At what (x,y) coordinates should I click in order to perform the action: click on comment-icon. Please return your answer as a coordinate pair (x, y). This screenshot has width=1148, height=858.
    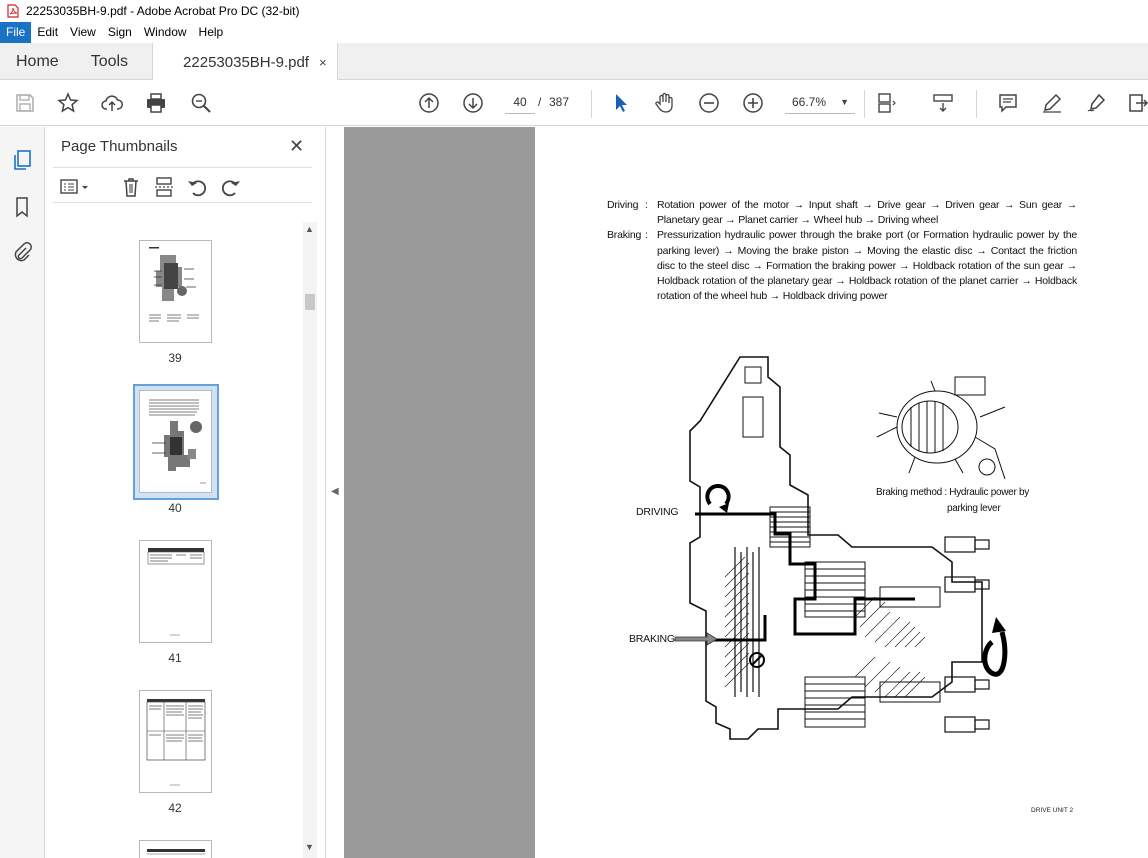
    Looking at the image, I should click on (1008, 103).